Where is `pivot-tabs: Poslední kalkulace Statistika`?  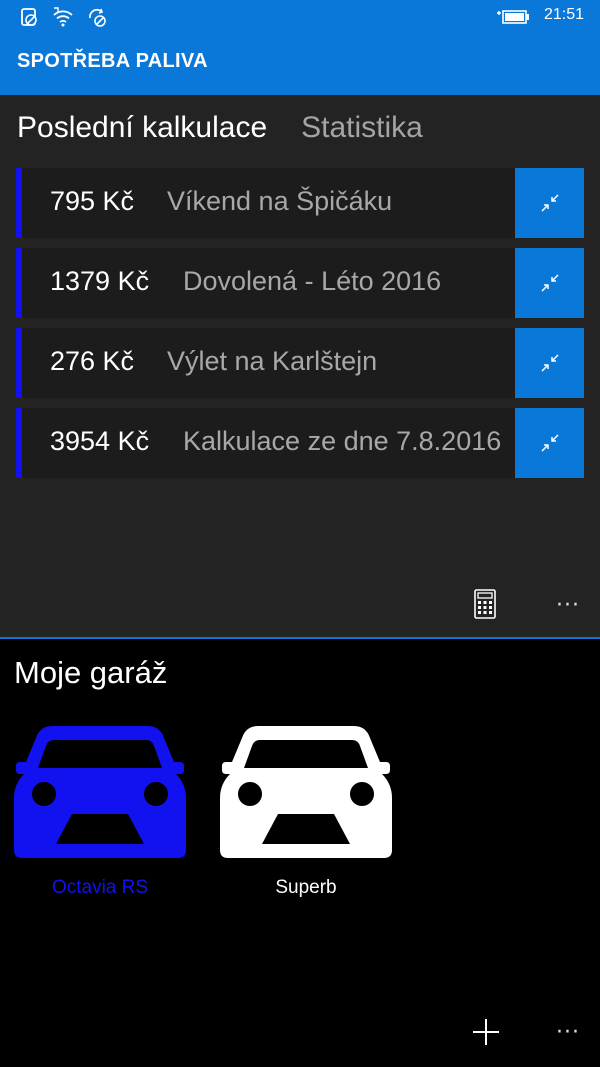 pivot-tabs: Poslední kalkulace Statistika is located at coordinates (220, 128).